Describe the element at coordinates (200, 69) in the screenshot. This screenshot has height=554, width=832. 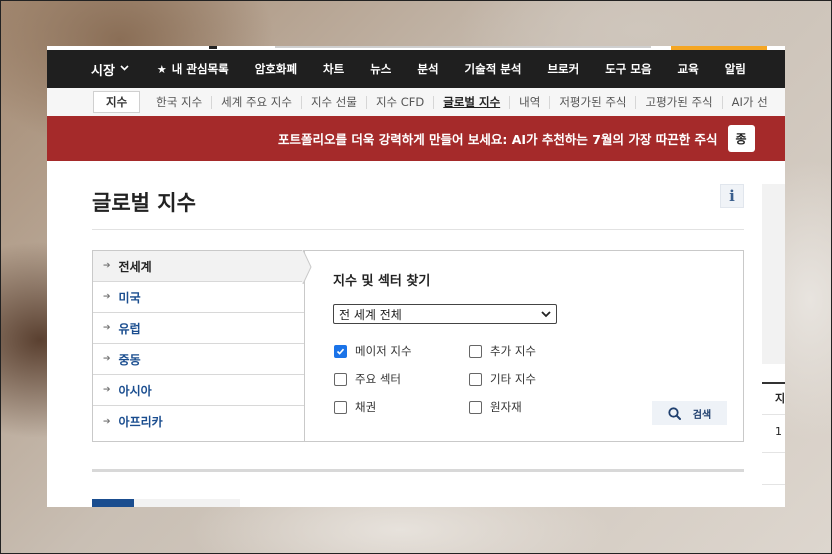
I see `nav-item-label: 내 관심목록` at that location.